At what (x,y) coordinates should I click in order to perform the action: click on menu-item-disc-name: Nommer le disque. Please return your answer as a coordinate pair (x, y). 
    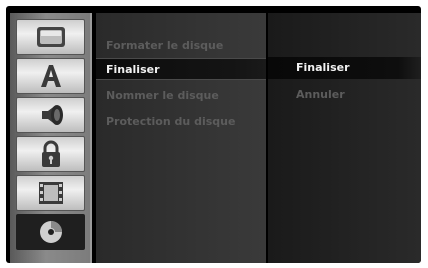
    Looking at the image, I should click on (181, 96).